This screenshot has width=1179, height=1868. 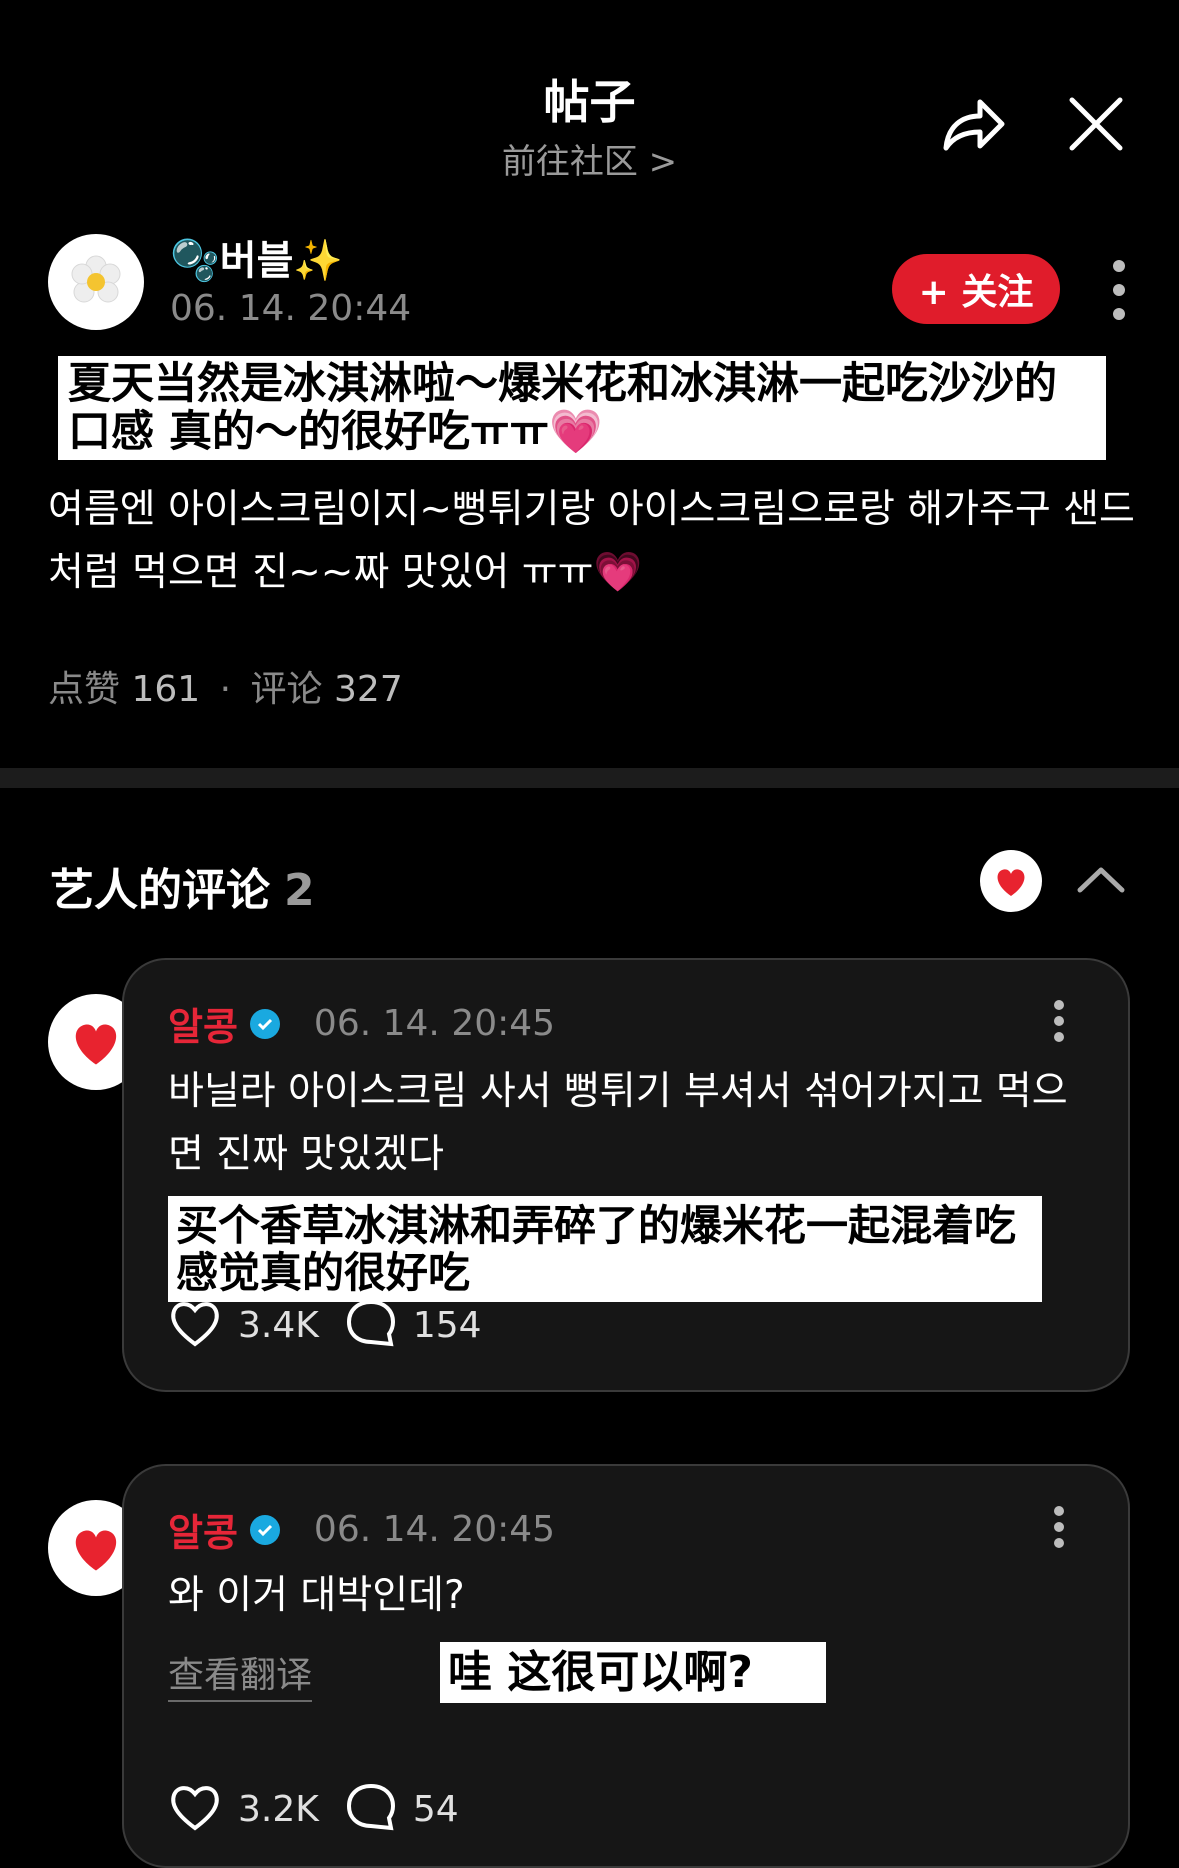 I want to click on comment-translation-overlay: 哇 这很可以啊?, so click(x=633, y=1673).